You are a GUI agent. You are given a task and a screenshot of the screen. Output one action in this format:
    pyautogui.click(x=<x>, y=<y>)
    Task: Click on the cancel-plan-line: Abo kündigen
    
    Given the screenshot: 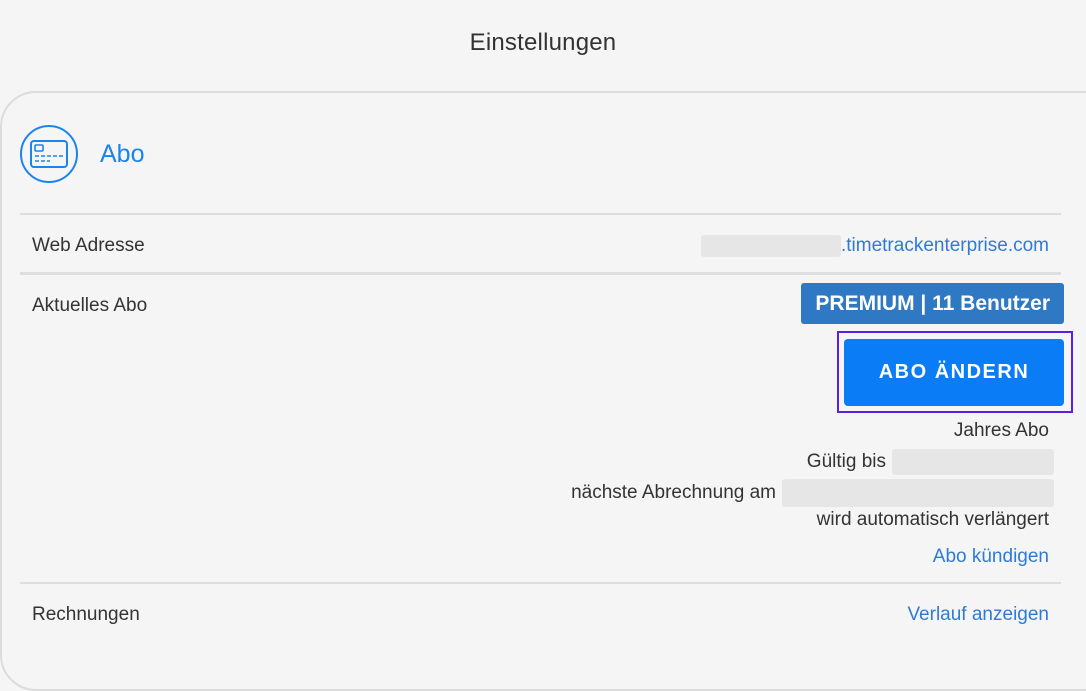 What is the action you would take?
    pyautogui.click(x=991, y=557)
    